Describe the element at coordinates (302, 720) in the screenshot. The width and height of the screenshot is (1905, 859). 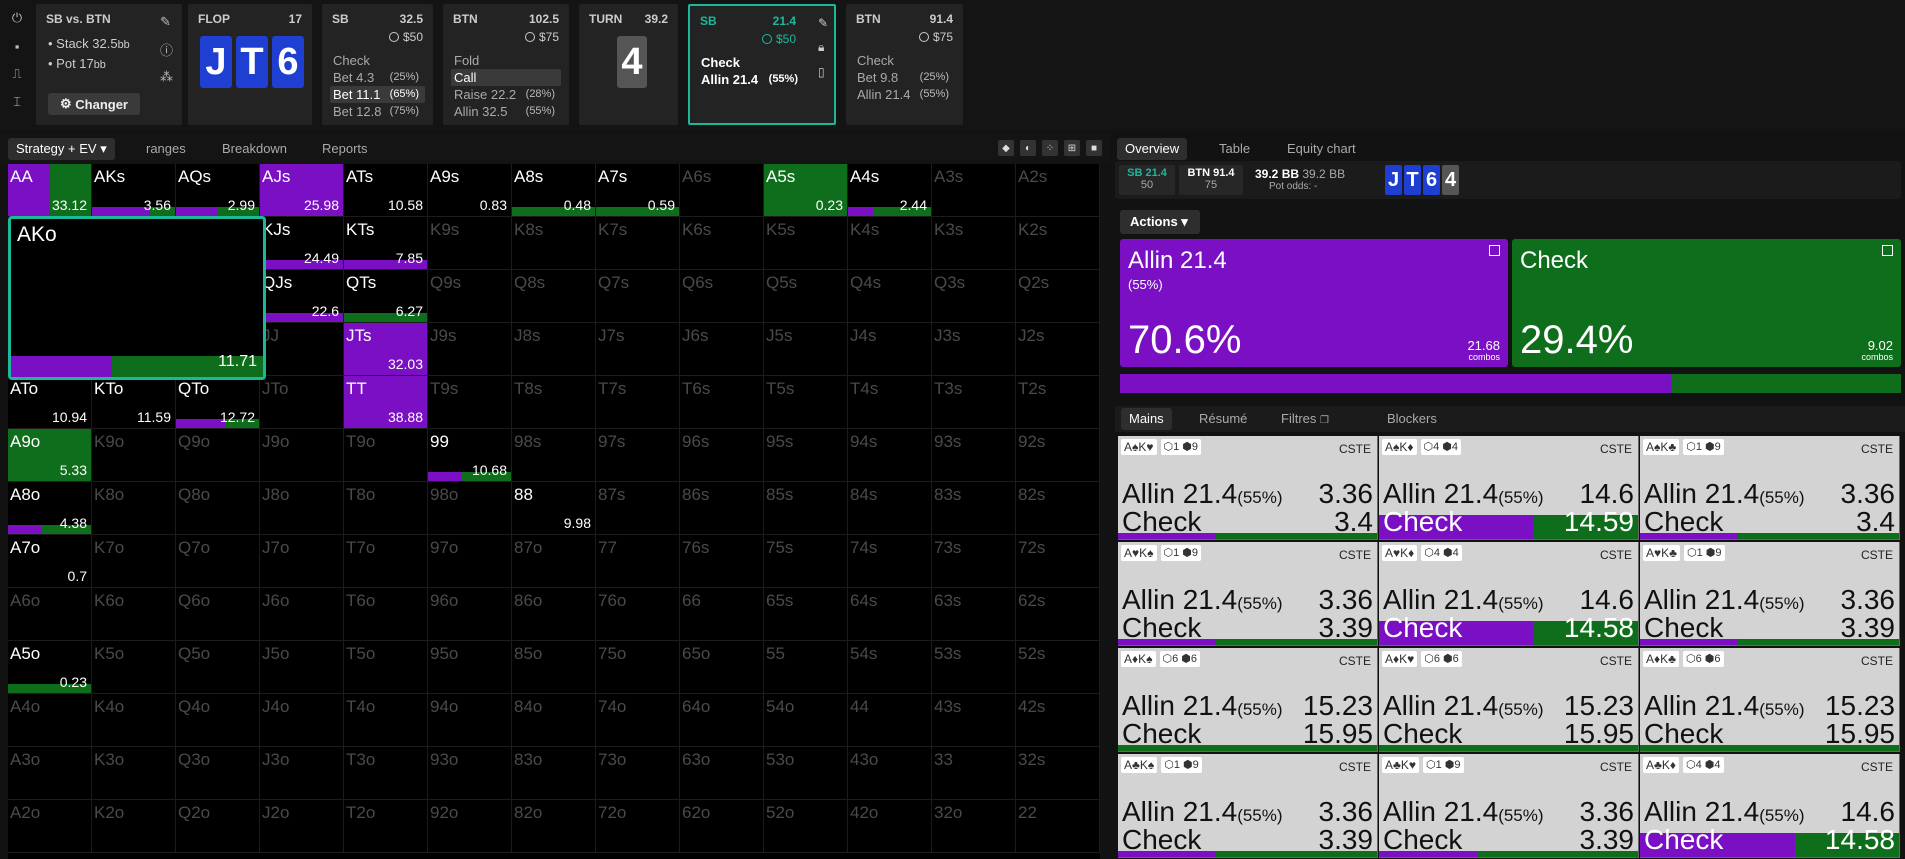
I see `hand-cell: J4o` at that location.